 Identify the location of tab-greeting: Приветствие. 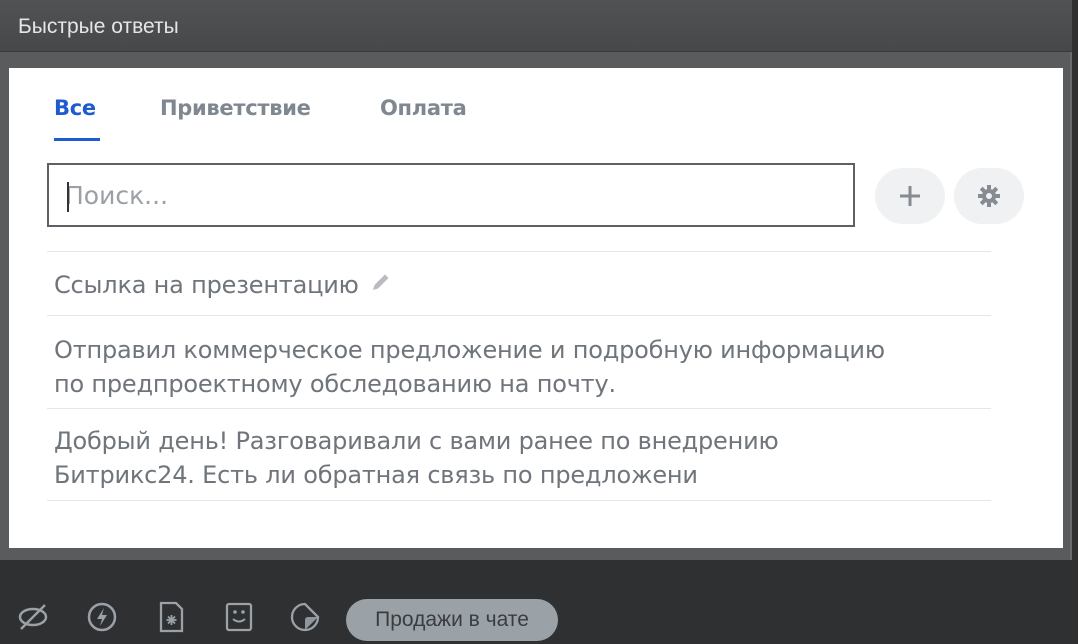
(235, 108).